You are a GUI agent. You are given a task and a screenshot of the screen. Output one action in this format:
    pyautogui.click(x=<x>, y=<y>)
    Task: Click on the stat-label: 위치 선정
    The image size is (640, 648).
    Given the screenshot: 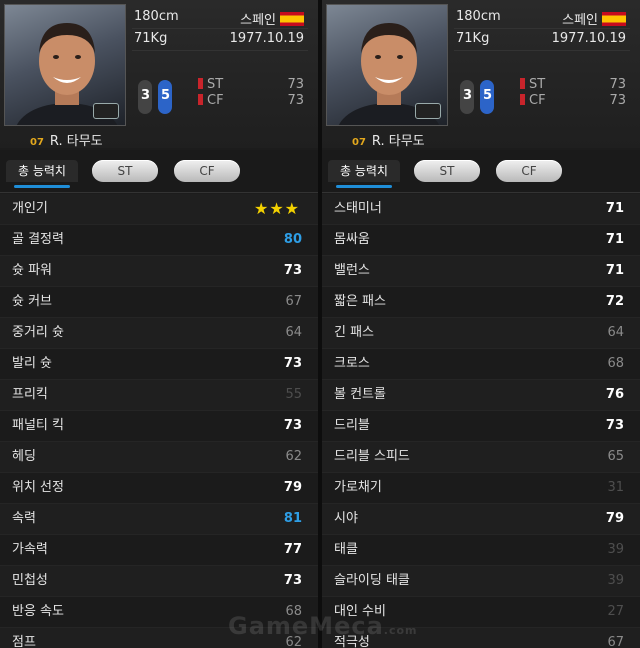 What is the action you would take?
    pyautogui.click(x=38, y=487)
    